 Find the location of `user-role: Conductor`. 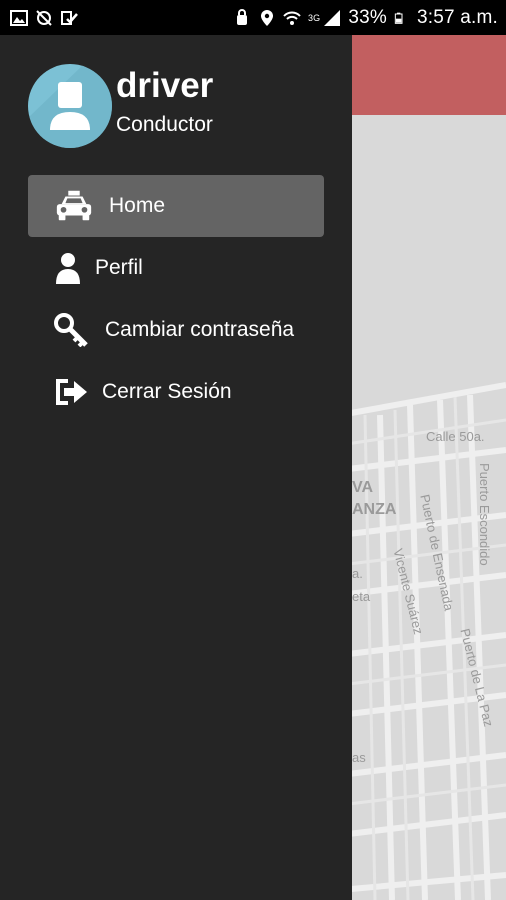

user-role: Conductor is located at coordinates (164, 124).